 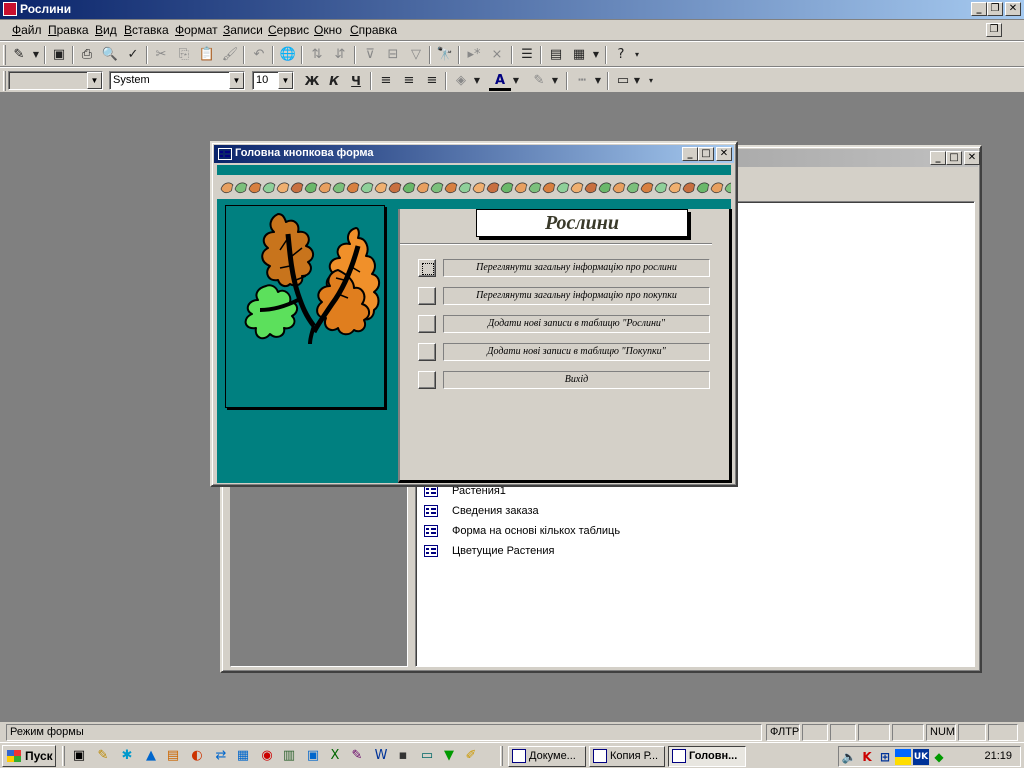 I want to click on menu-edit: Правка, so click(x=68, y=30).